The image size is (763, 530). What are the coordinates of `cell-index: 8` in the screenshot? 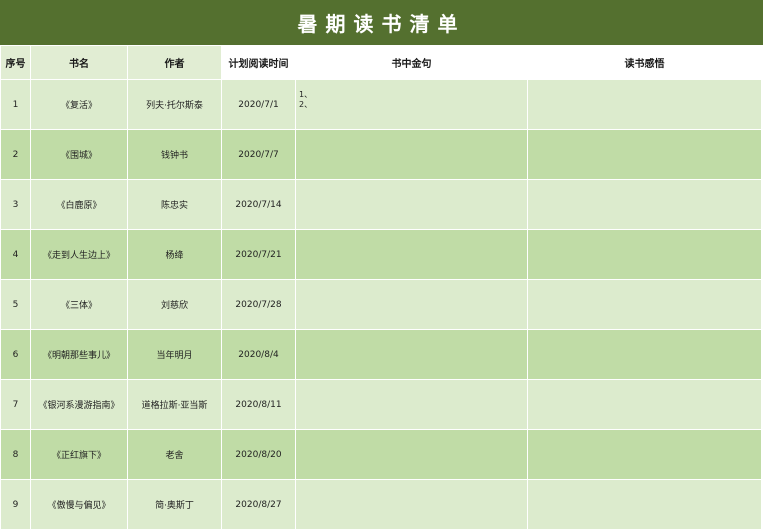 It's located at (15, 454).